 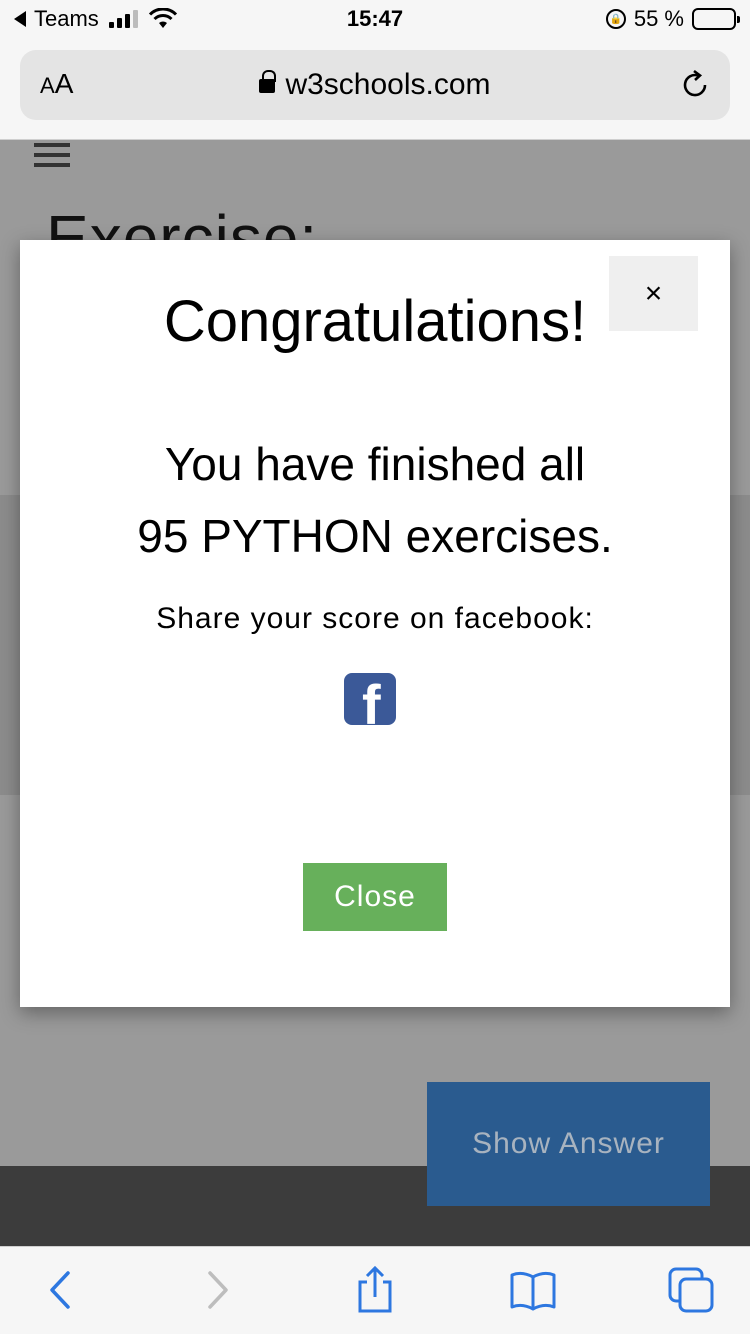 I want to click on orientation-lock-icon: 🔒, so click(x=615, y=19).